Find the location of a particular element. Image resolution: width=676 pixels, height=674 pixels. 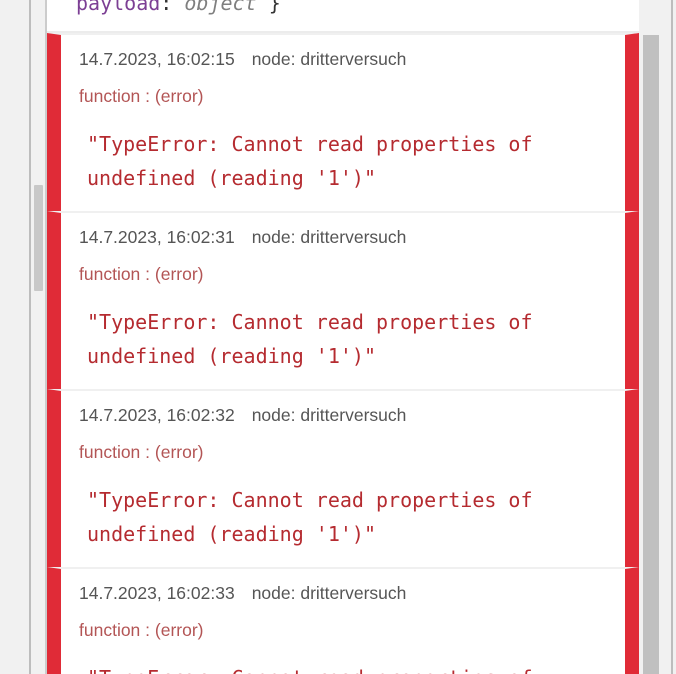

debug-message-header: 14.7.2023, 16:02:31 node: dritterversuch is located at coordinates (242, 237).